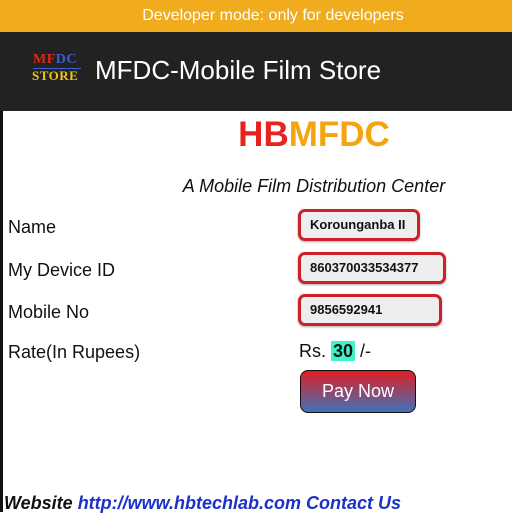 Image resolution: width=512 pixels, height=515 pixels. Describe the element at coordinates (49, 312) in the screenshot. I see `mobile-no-label: Mobile No` at that location.